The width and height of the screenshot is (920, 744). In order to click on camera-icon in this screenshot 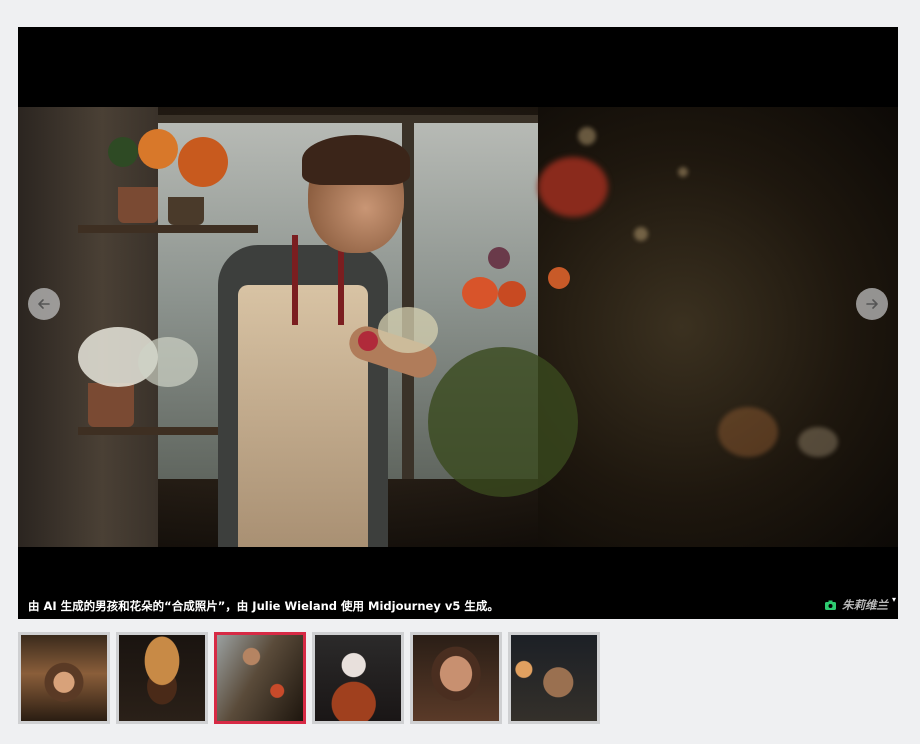, I will do `click(830, 605)`.